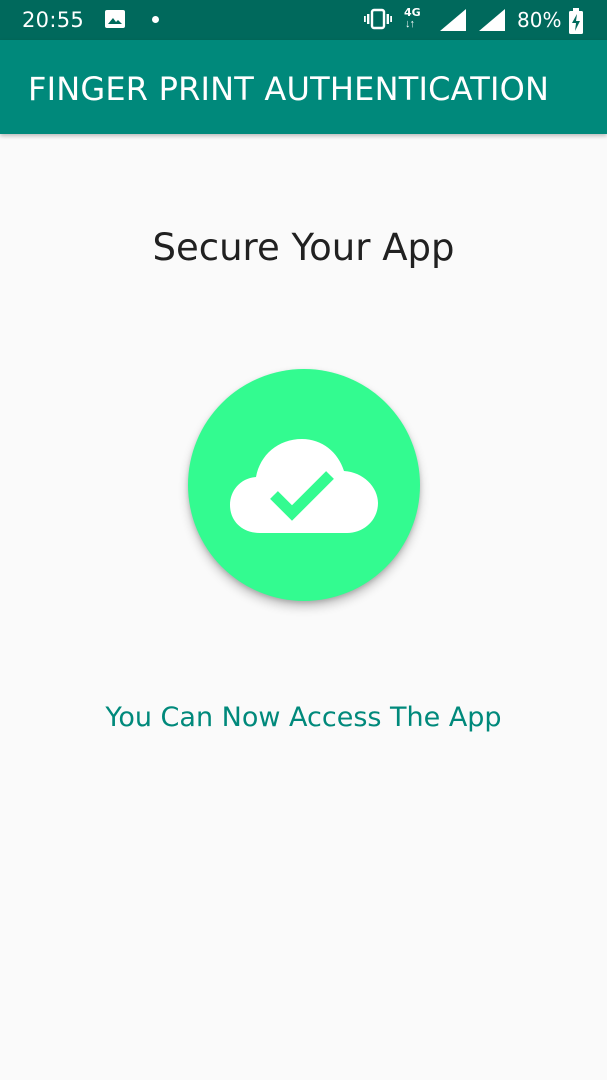  What do you see at coordinates (303, 20) in the screenshot?
I see `status-bar: 20:55 4G ↓↑ 80%` at bounding box center [303, 20].